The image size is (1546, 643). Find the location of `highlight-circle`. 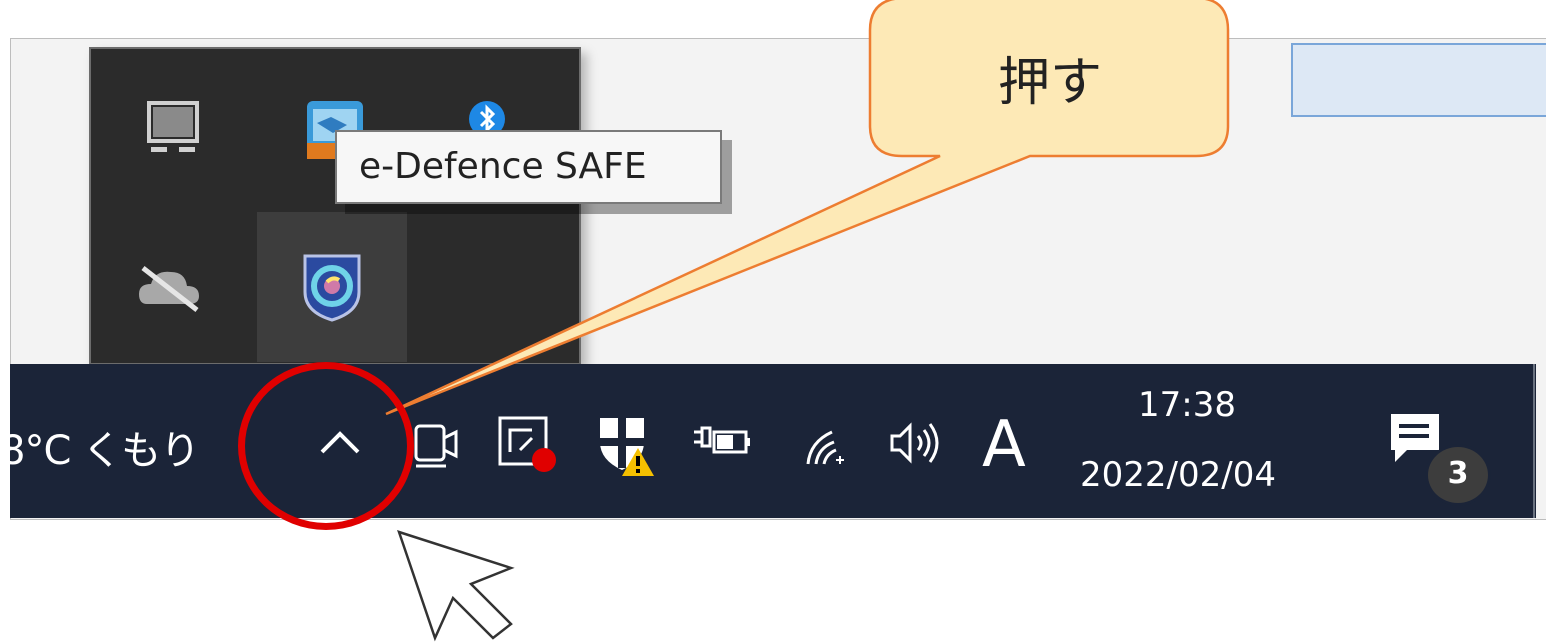

highlight-circle is located at coordinates (326, 446).